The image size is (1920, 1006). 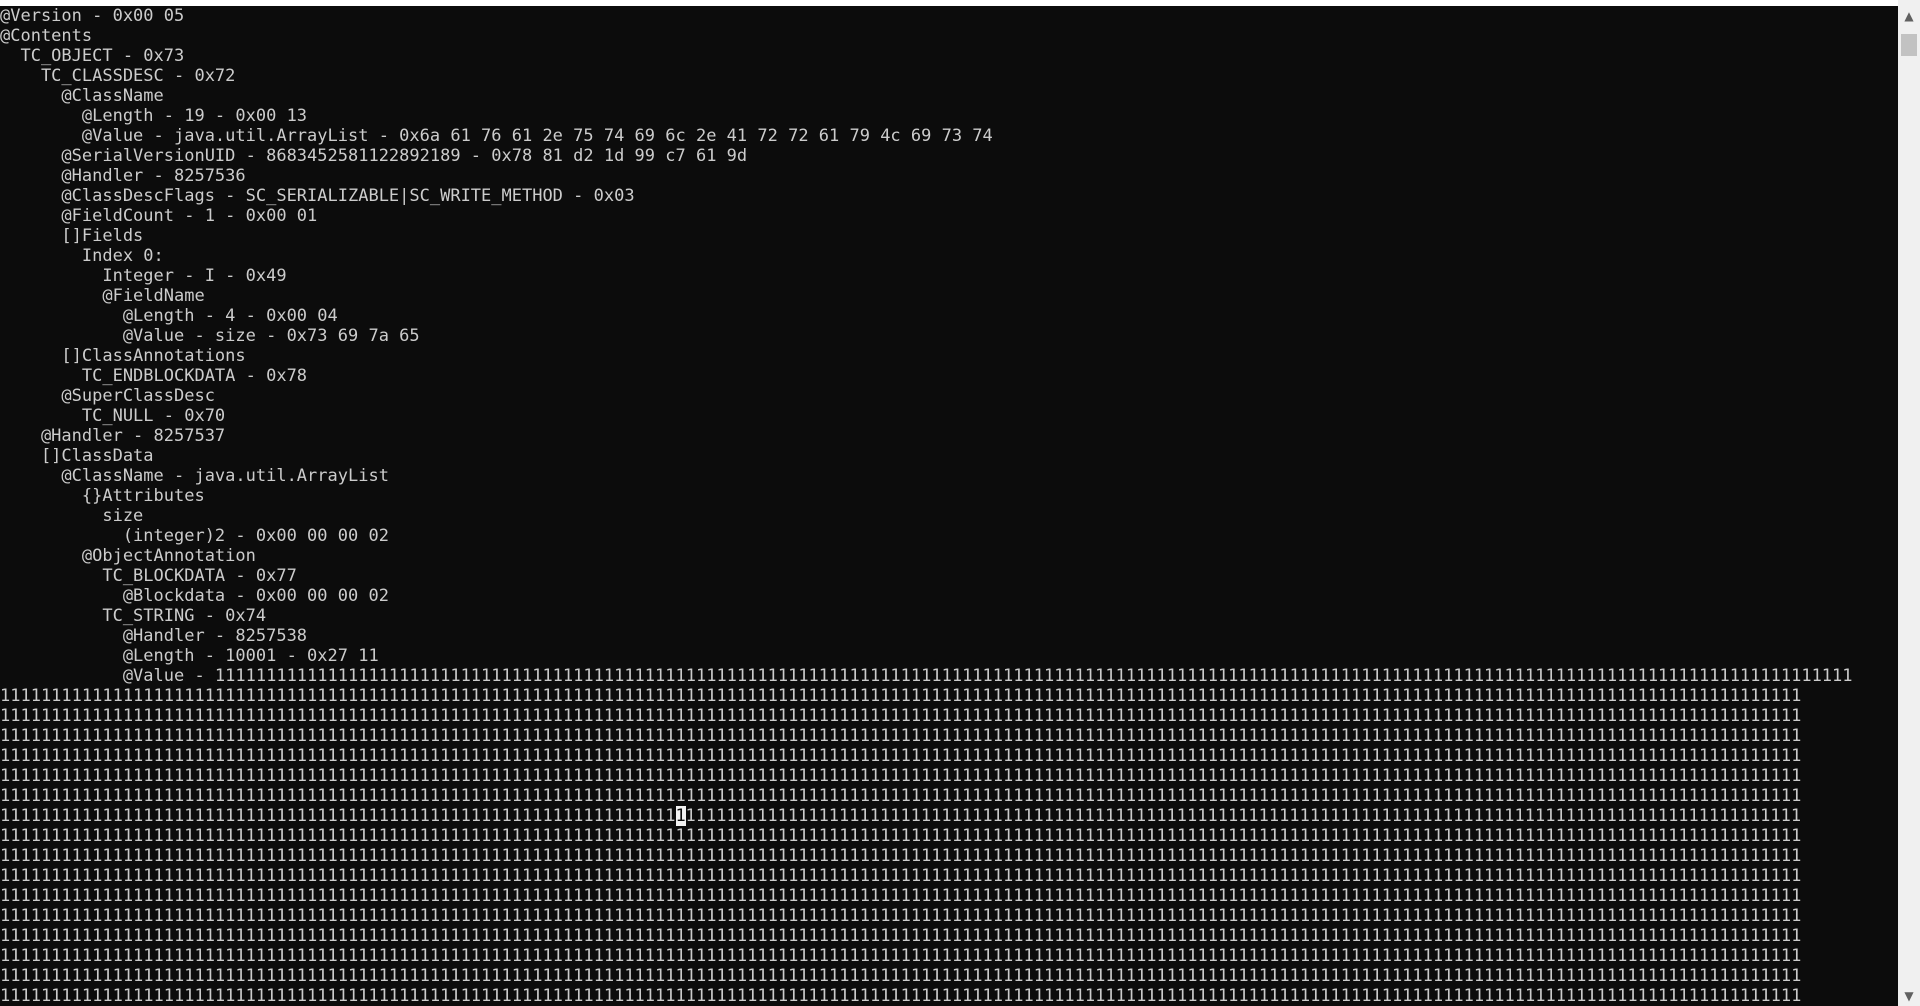 What do you see at coordinates (1909, 45) in the screenshot?
I see `scrollbar-thumb` at bounding box center [1909, 45].